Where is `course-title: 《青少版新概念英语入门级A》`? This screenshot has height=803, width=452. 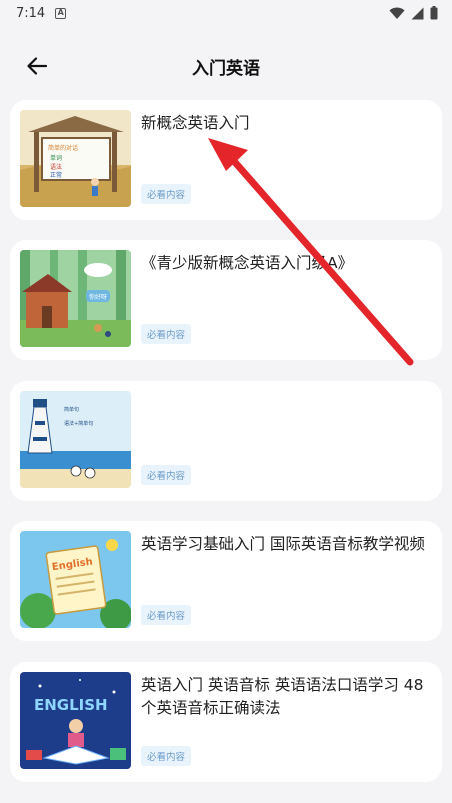 course-title: 《青少版新概念英语入门级A》 is located at coordinates (247, 263).